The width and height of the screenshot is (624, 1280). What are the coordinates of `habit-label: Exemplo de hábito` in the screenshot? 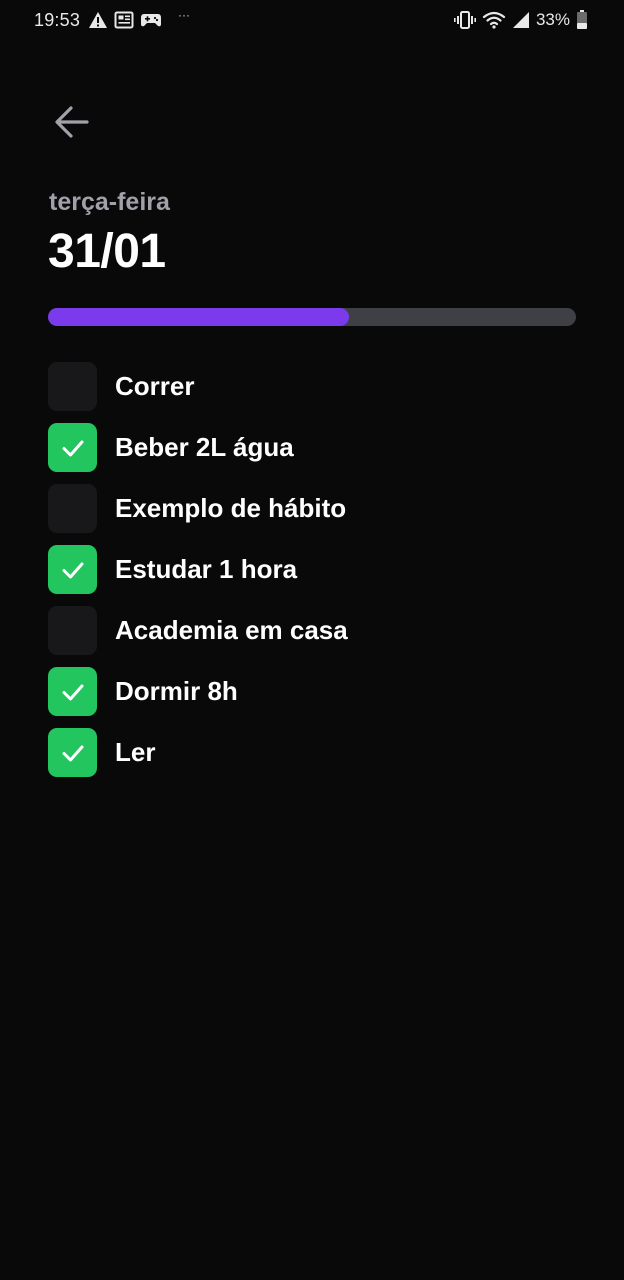 It's located at (231, 508).